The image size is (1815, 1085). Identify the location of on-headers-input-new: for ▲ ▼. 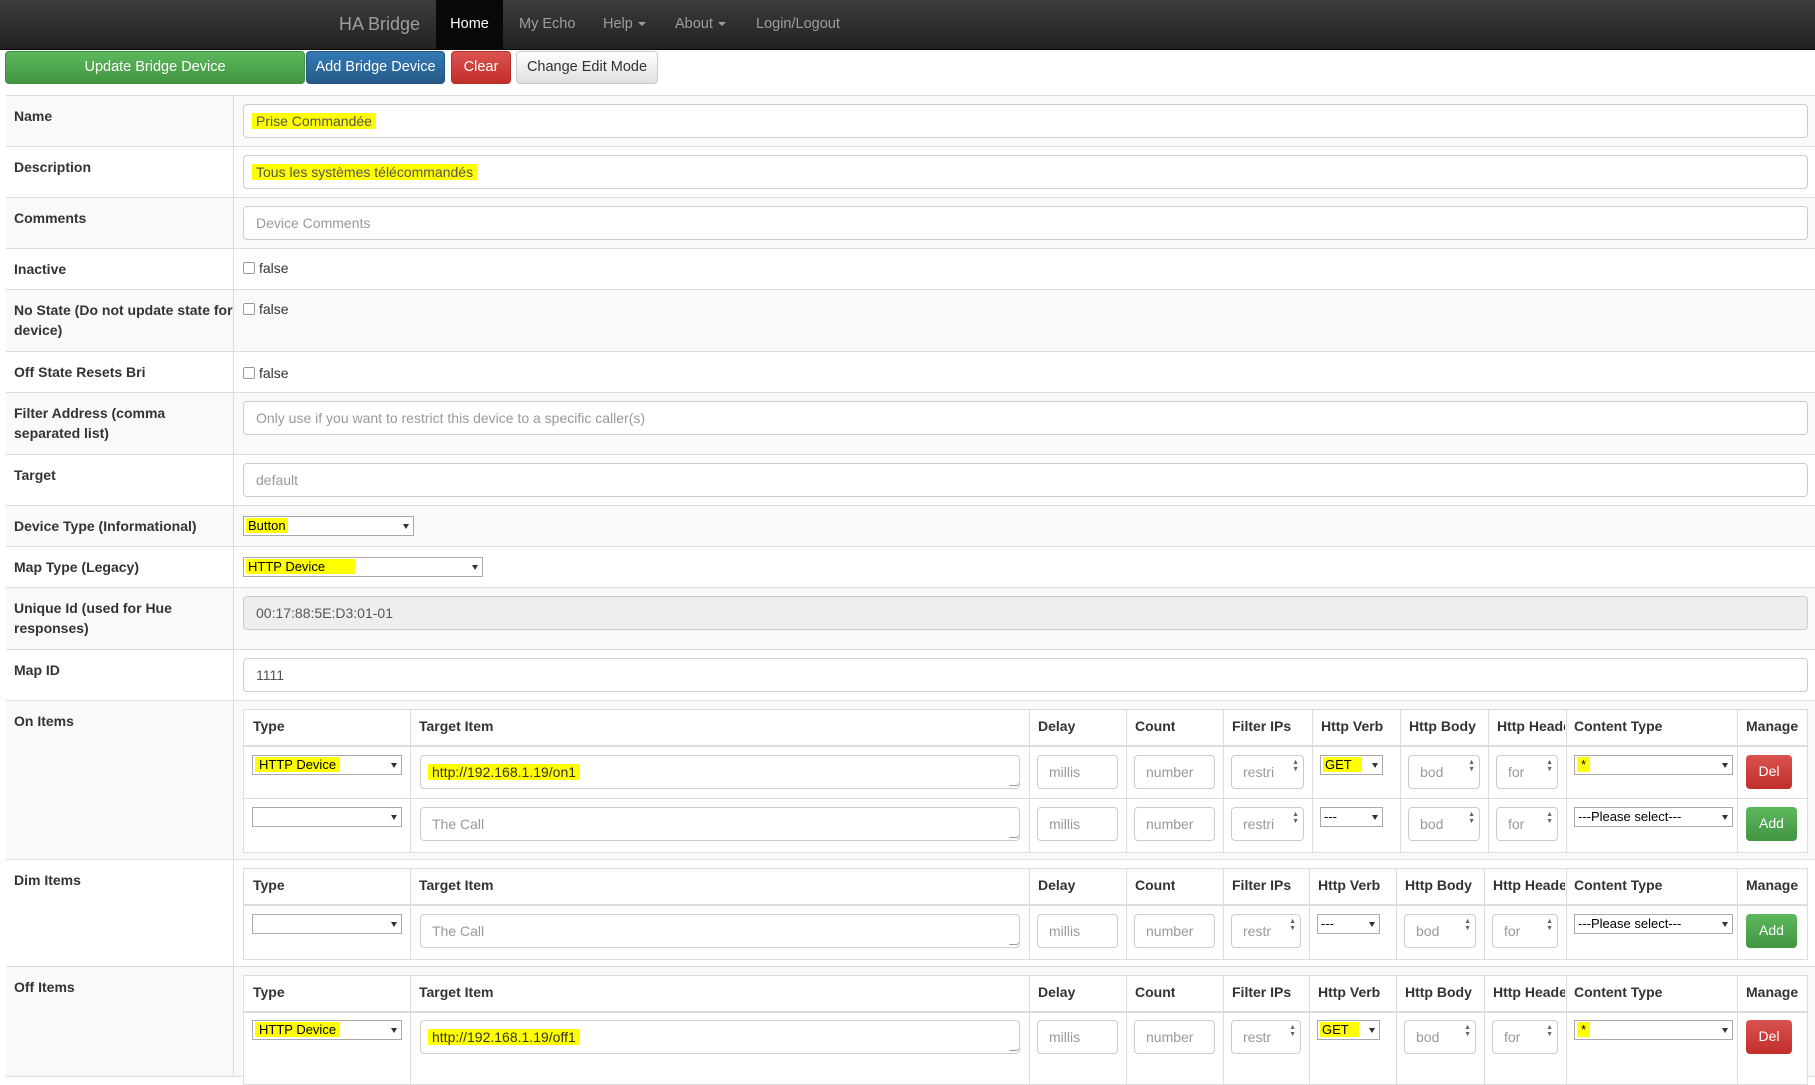
(1527, 824).